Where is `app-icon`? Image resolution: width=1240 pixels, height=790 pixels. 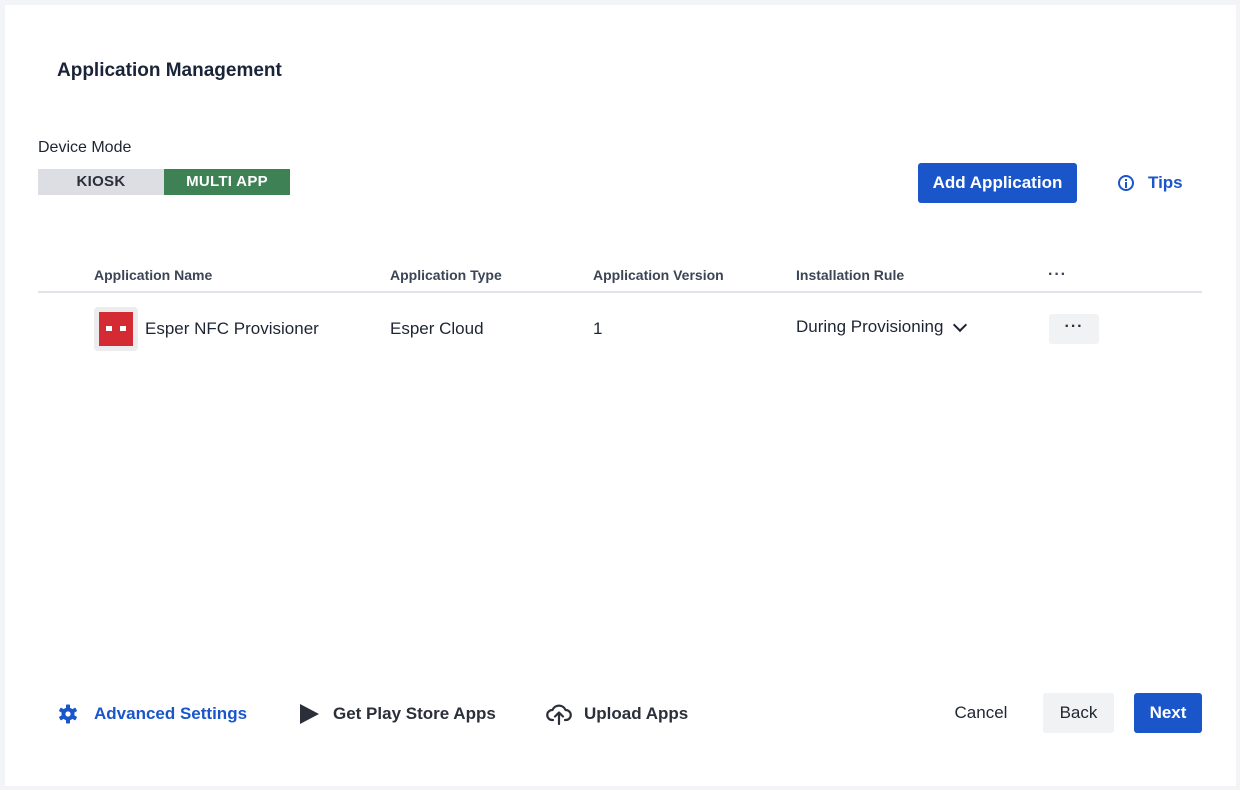 app-icon is located at coordinates (116, 329).